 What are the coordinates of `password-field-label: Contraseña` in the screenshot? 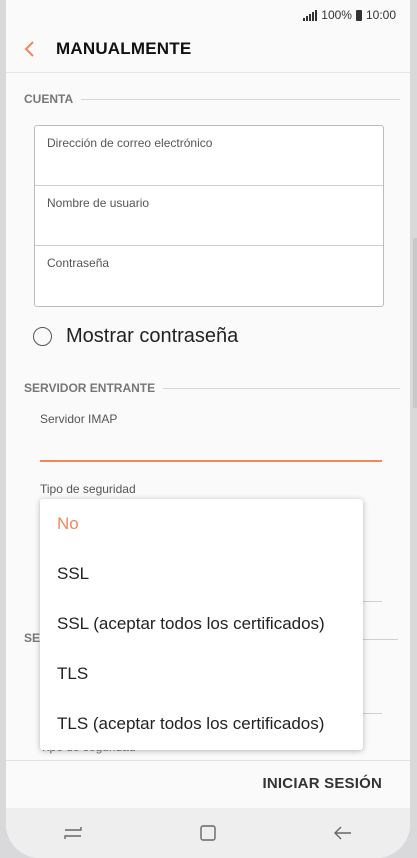 It's located at (78, 263).